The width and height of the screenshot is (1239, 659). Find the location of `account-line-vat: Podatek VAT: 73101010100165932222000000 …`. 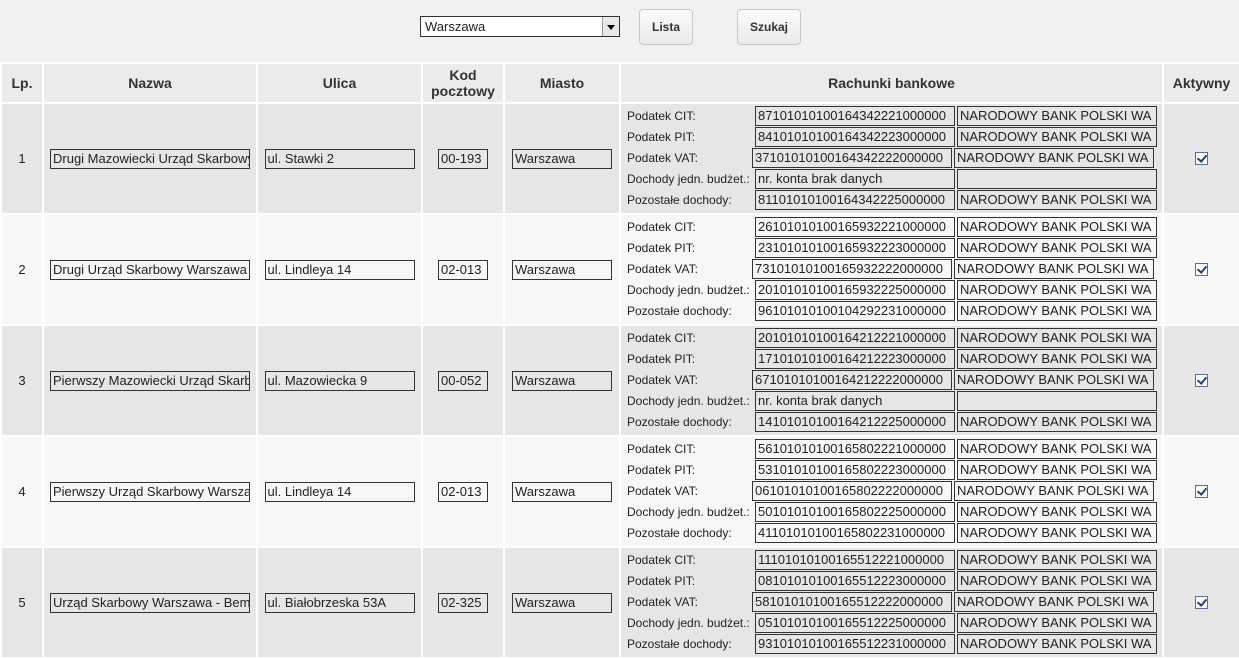

account-line-vat: Podatek VAT: 73101010100165932222000000 … is located at coordinates (891, 269).